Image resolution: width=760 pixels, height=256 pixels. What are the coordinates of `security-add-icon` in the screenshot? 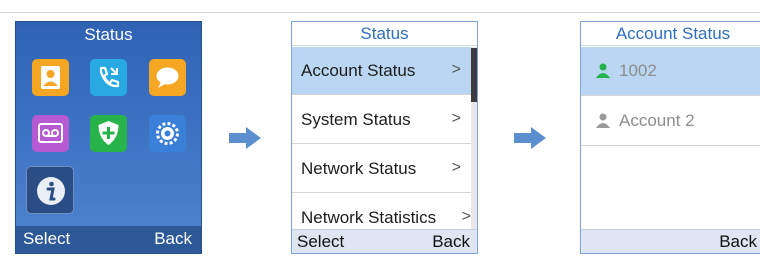 It's located at (108, 133).